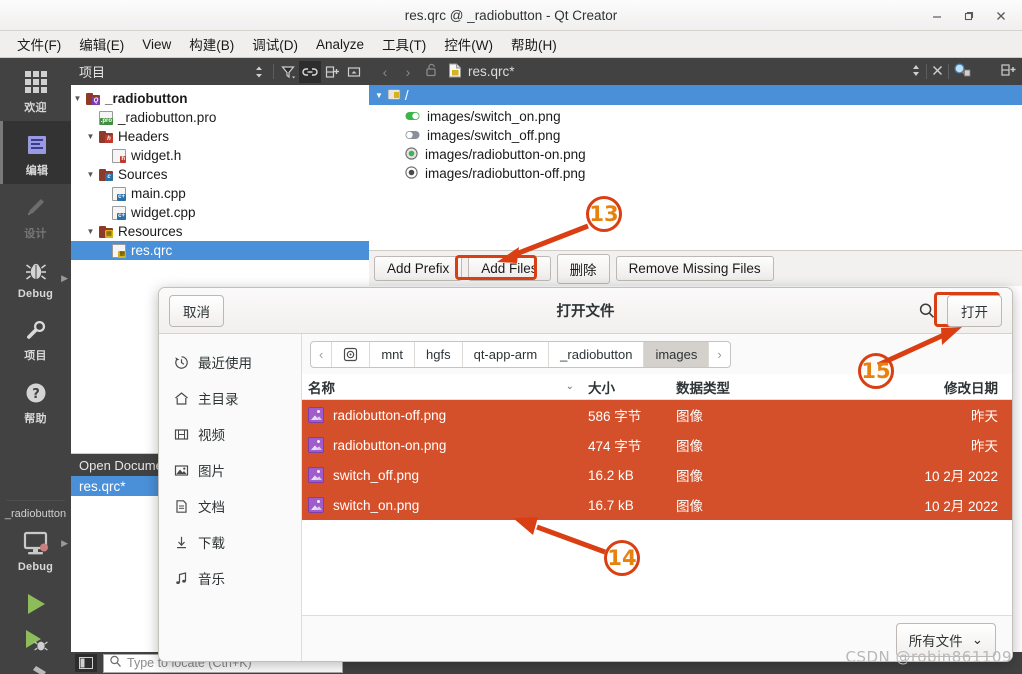 The height and width of the screenshot is (674, 1022). What do you see at coordinates (220, 193) in the screenshot?
I see `tree-item-main-cpp: c+ main.cpp` at bounding box center [220, 193].